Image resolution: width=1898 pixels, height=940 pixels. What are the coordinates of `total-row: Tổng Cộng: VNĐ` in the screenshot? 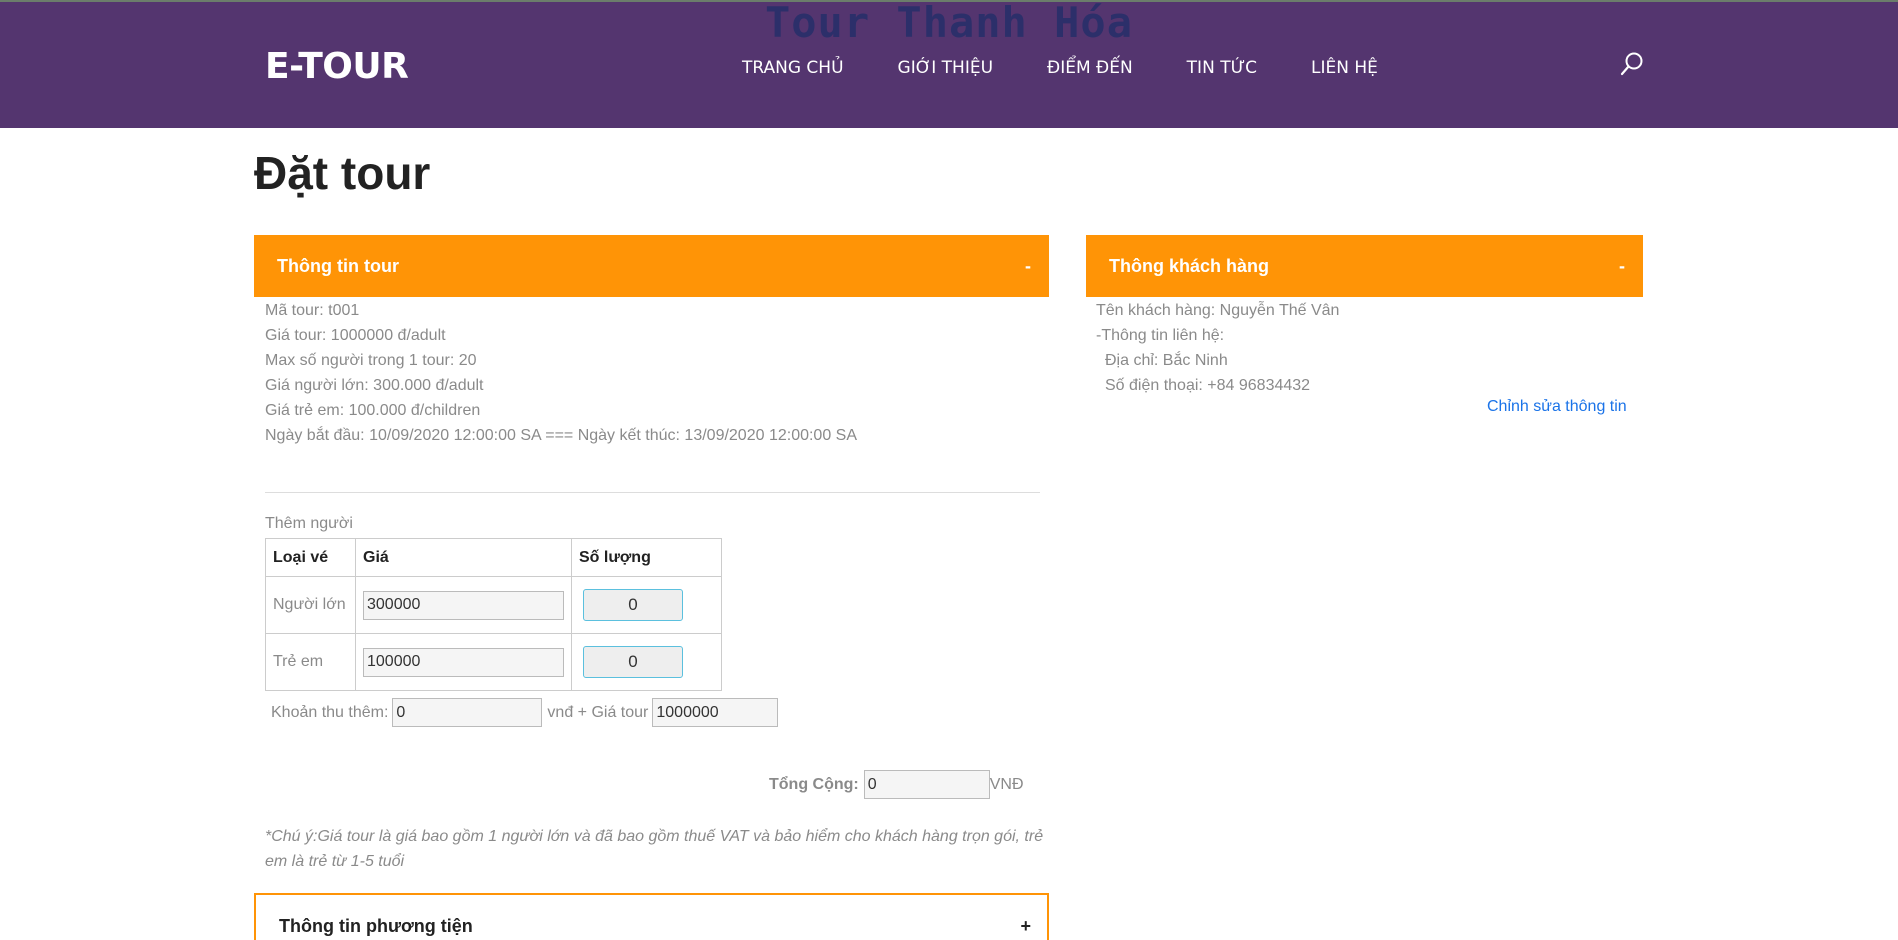 It's located at (896, 784).